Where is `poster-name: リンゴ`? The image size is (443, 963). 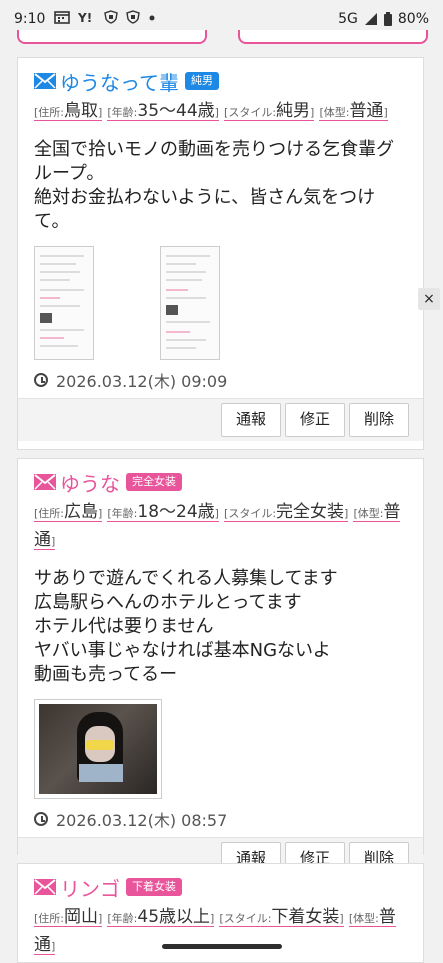
poster-name: リンゴ is located at coordinates (90, 887).